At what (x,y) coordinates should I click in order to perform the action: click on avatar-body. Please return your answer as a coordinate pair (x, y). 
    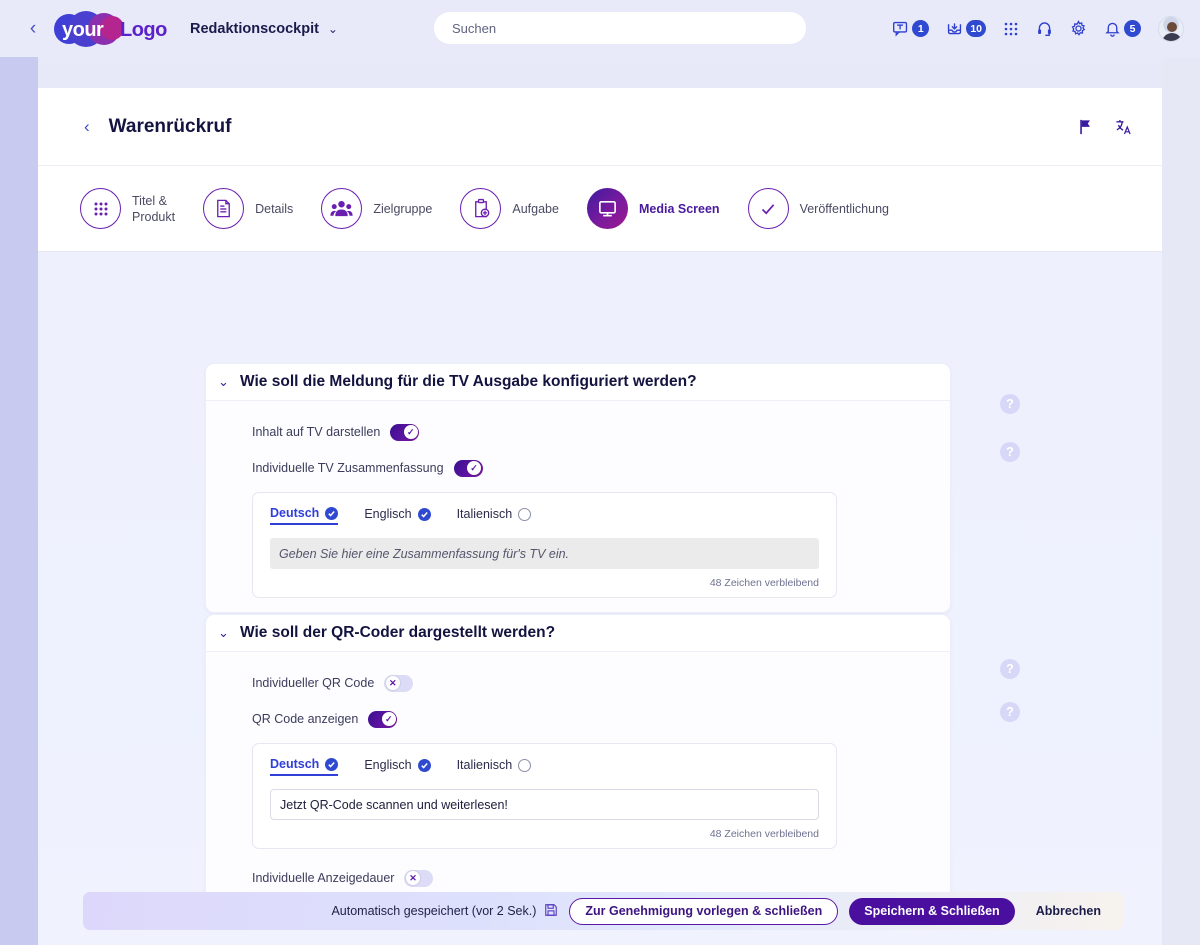
    Looking at the image, I should click on (1172, 36).